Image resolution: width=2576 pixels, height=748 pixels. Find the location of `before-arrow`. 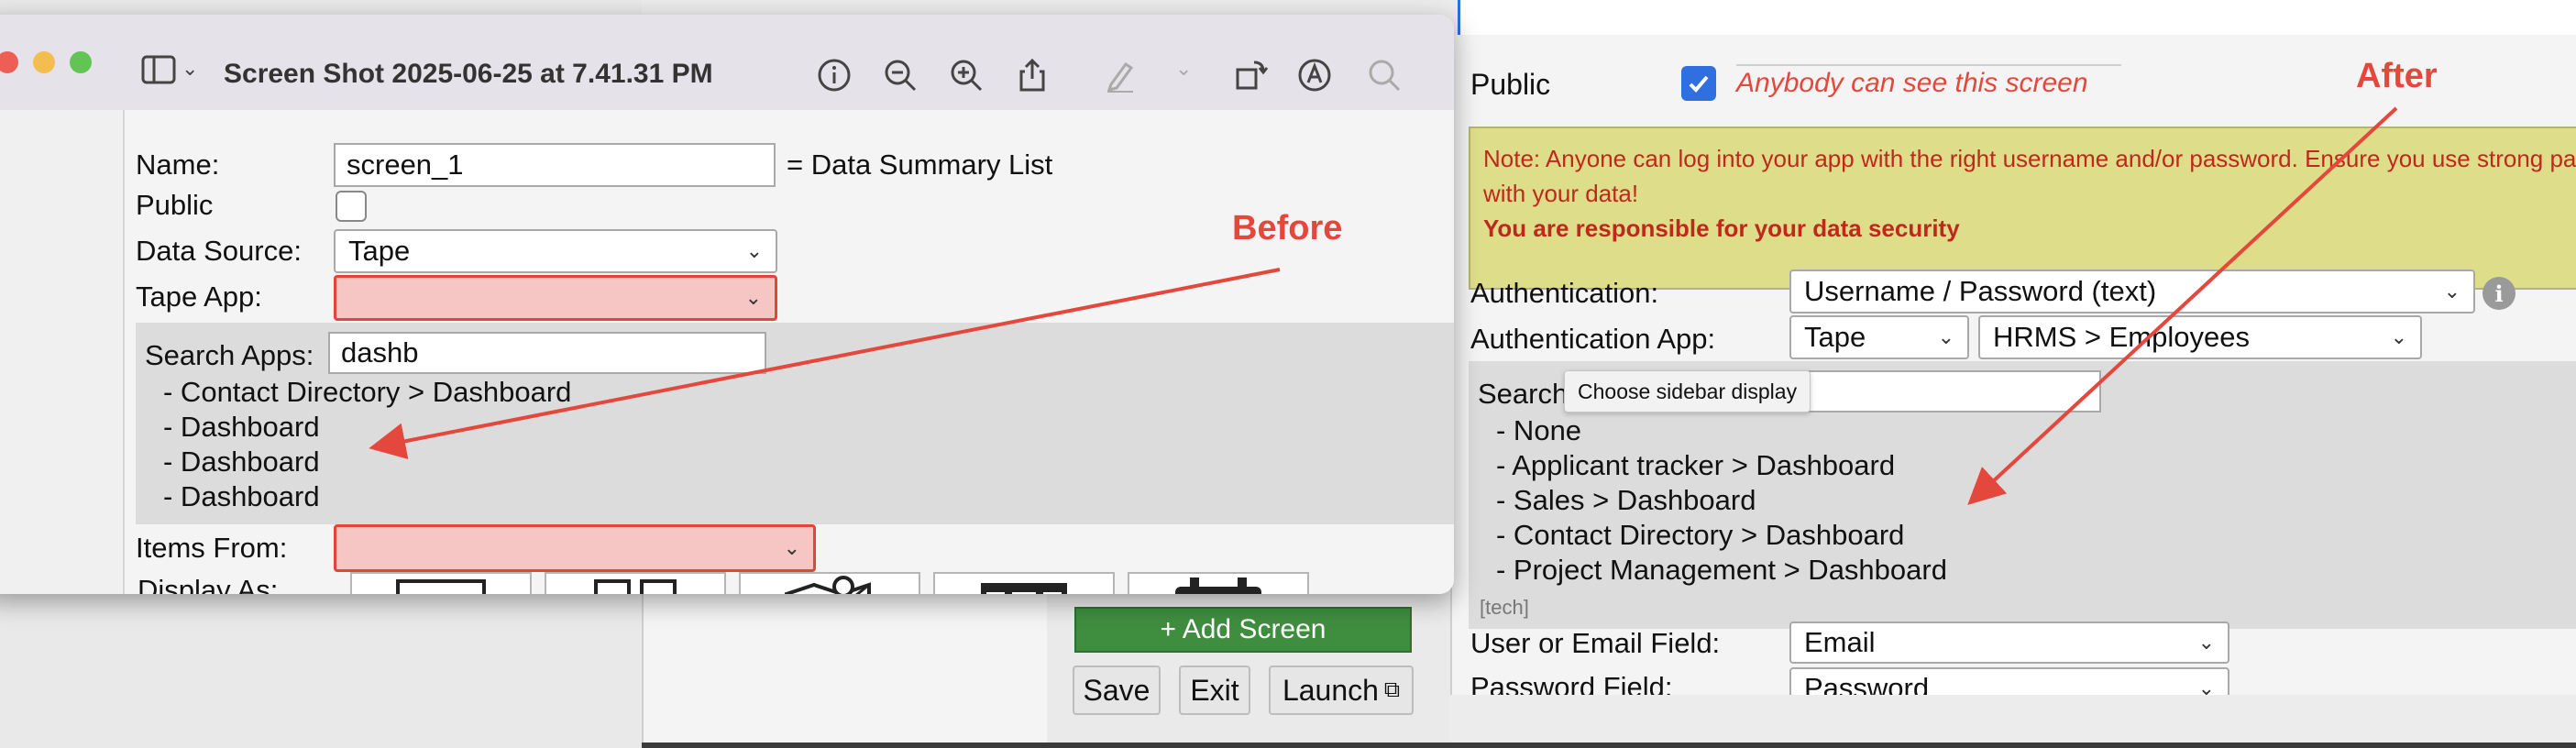

before-arrow is located at coordinates (825, 364).